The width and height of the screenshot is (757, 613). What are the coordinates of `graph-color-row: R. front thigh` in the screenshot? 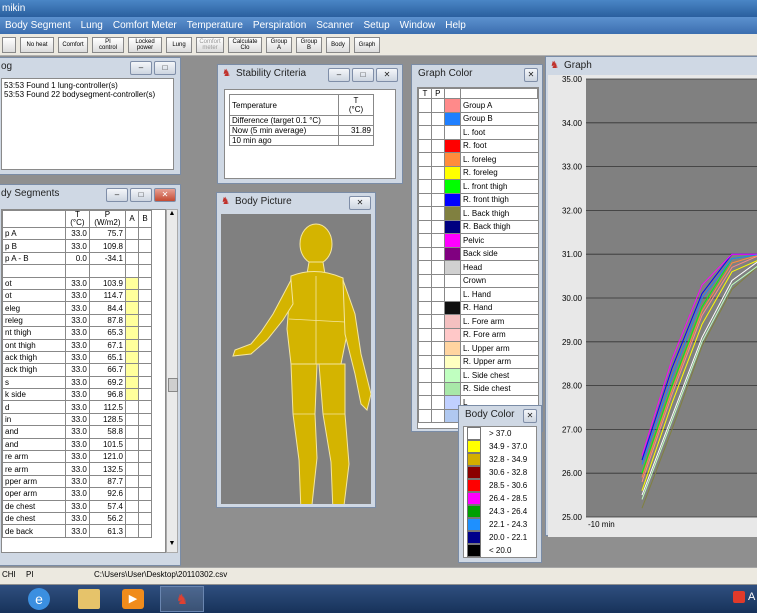 It's located at (478, 199).